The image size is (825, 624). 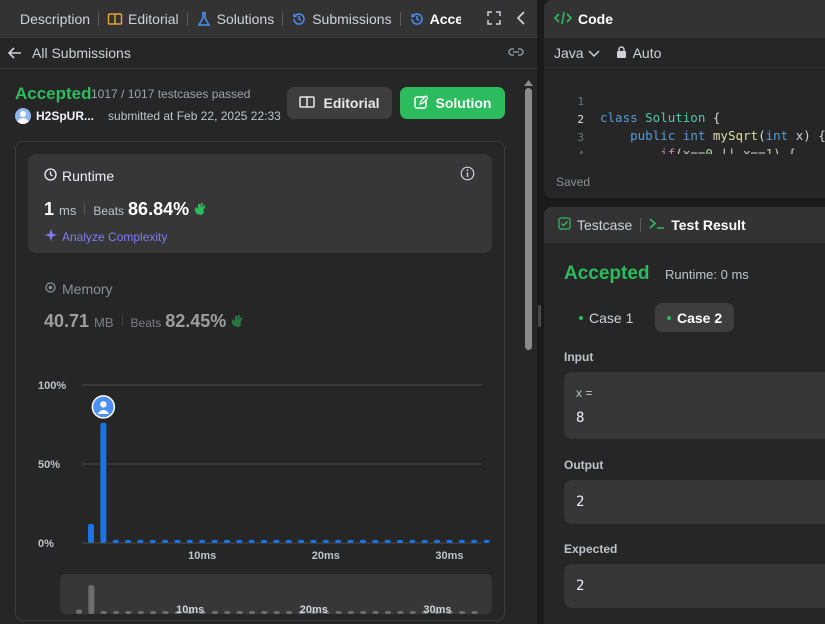 I want to click on range-overview-chart: 10ms 20ms 30ms, so click(x=276, y=594).